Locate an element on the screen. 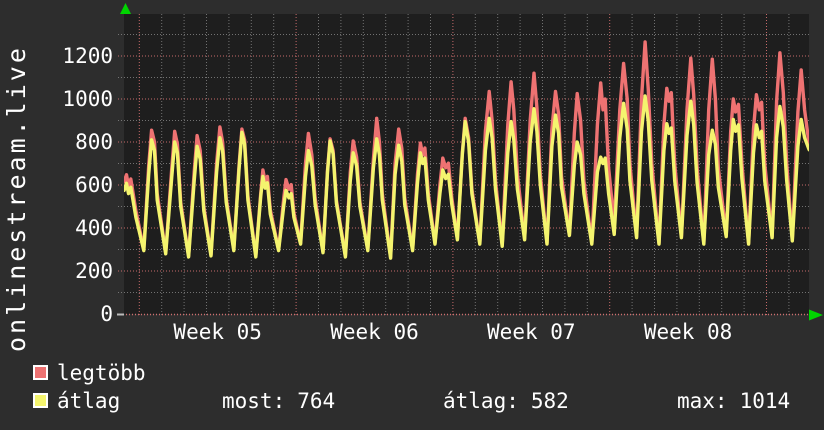 The width and height of the screenshot is (824, 430). stat-atlag: átlag: 582 is located at coordinates (506, 401).